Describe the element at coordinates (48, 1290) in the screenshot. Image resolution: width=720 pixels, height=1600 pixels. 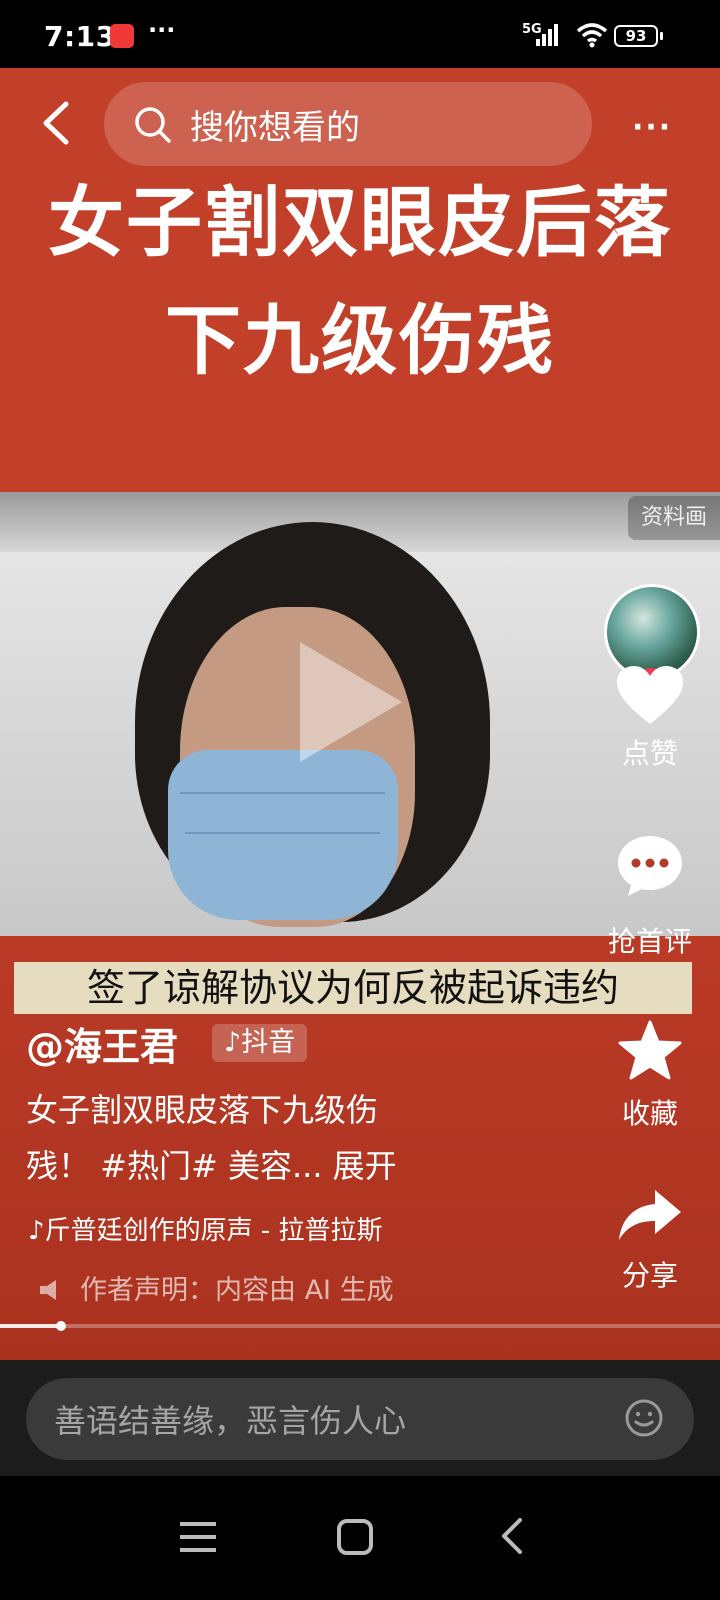
I see `speaker-icon` at that location.